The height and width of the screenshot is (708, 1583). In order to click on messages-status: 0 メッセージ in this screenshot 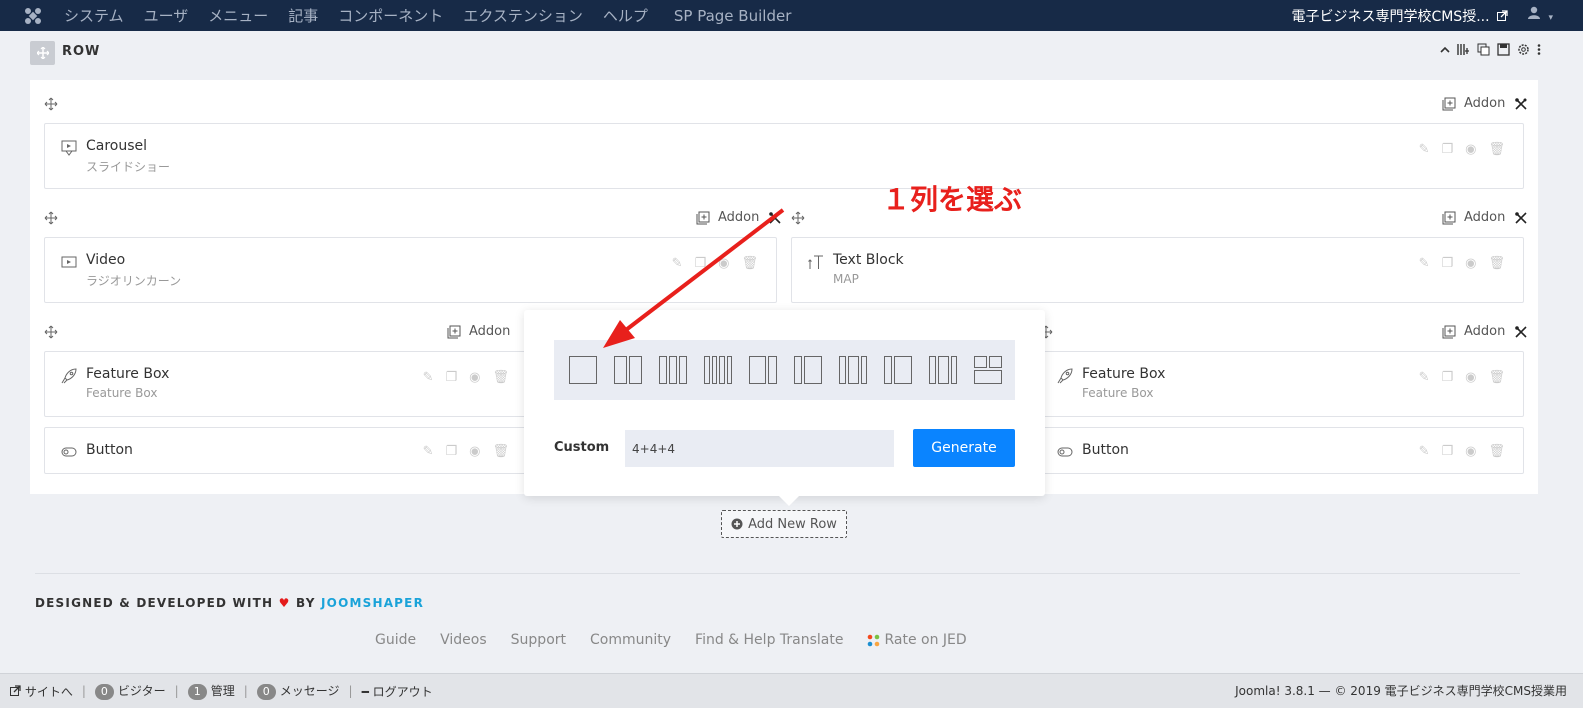, I will do `click(298, 691)`.